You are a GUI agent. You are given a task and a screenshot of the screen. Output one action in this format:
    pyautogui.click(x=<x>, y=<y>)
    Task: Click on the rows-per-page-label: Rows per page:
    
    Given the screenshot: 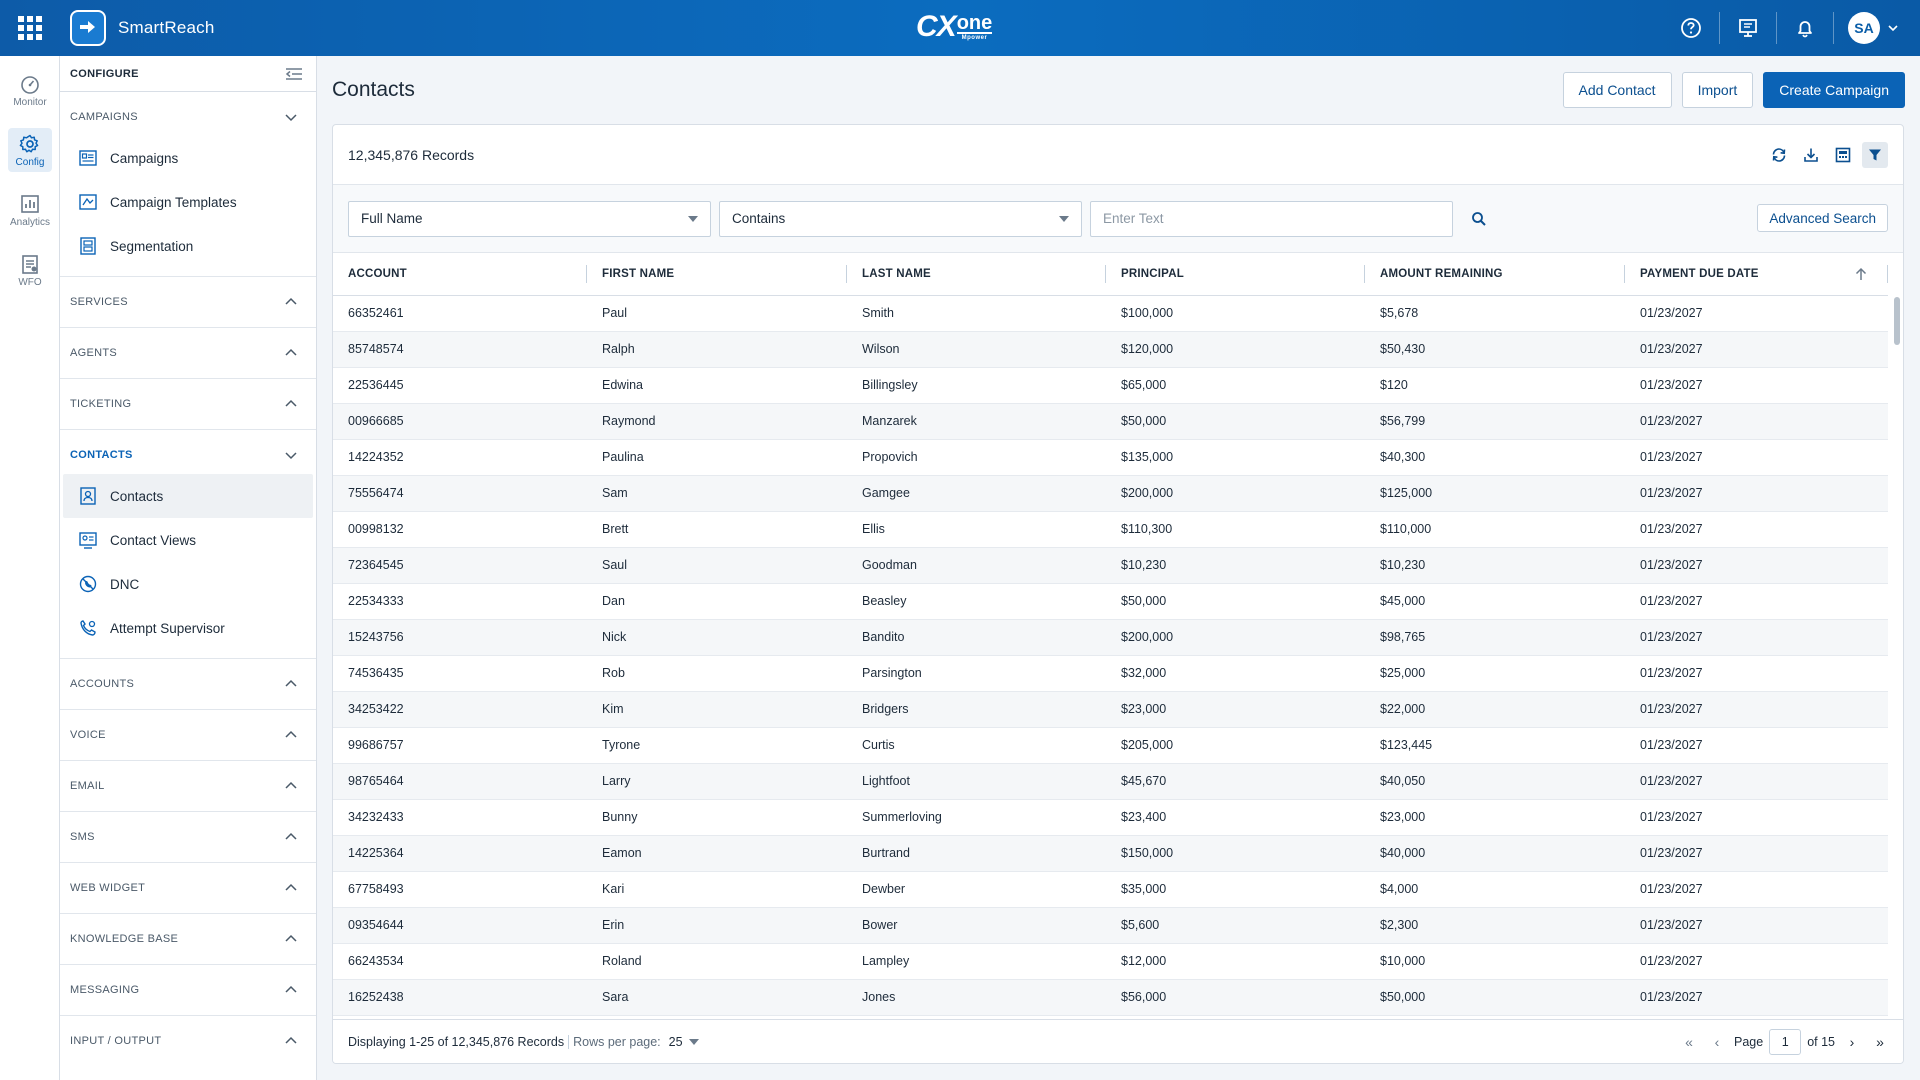 What is the action you would take?
    pyautogui.click(x=617, y=1041)
    